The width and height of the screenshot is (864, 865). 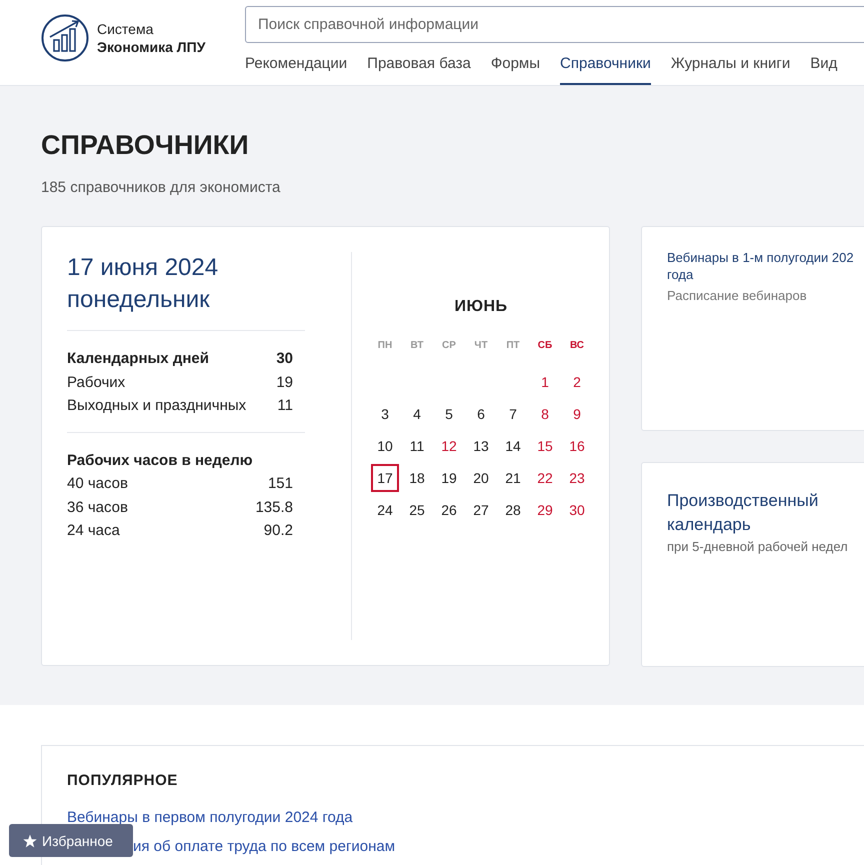 What do you see at coordinates (545, 382) in the screenshot?
I see `calendar-day: 1` at bounding box center [545, 382].